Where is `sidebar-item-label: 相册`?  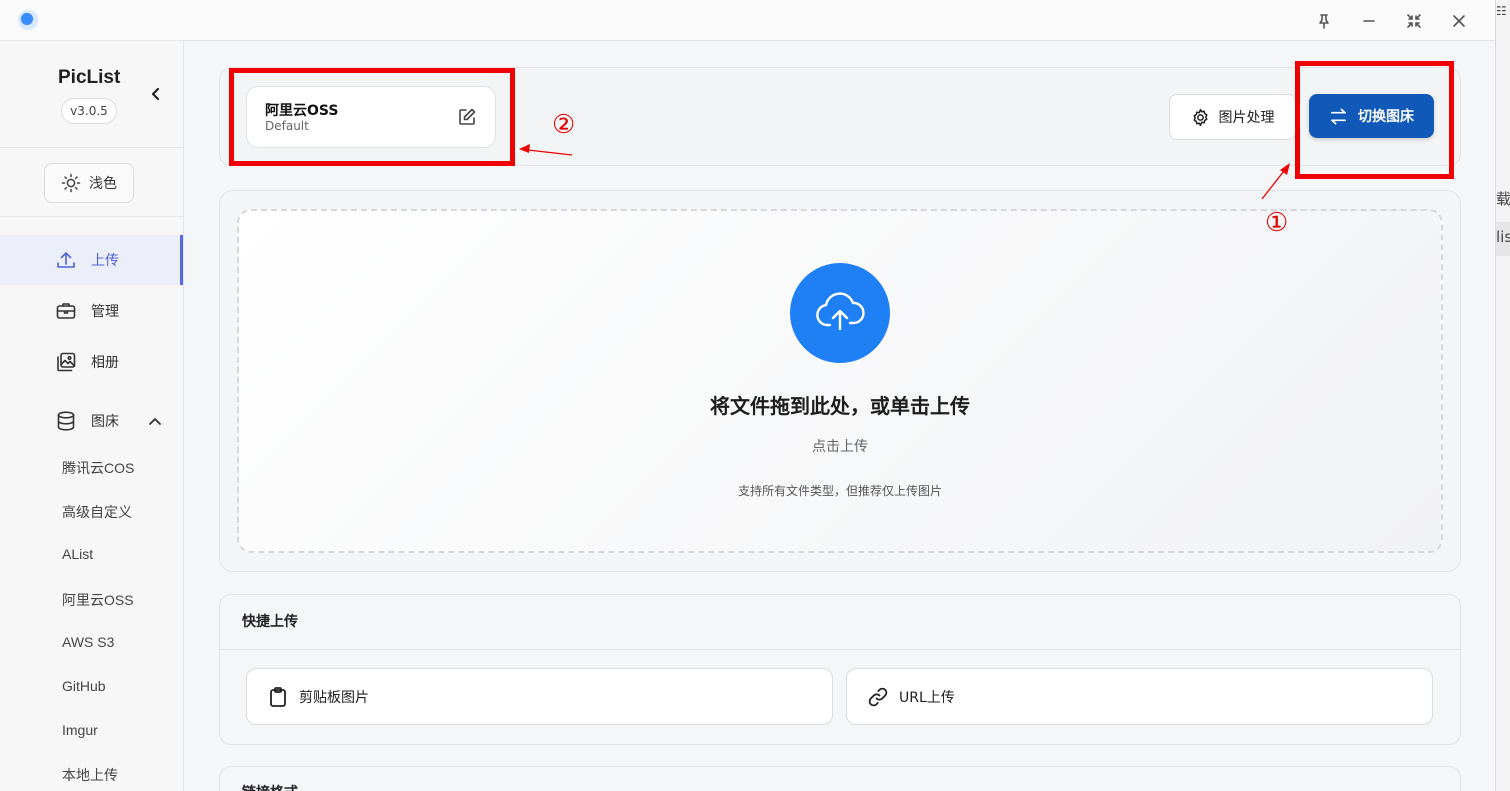 sidebar-item-label: 相册 is located at coordinates (105, 363).